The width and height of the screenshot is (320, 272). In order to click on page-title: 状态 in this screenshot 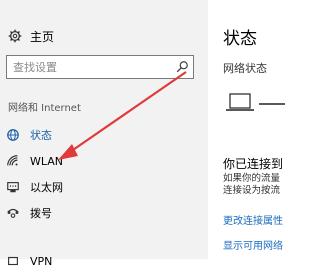, I will do `click(240, 39)`.